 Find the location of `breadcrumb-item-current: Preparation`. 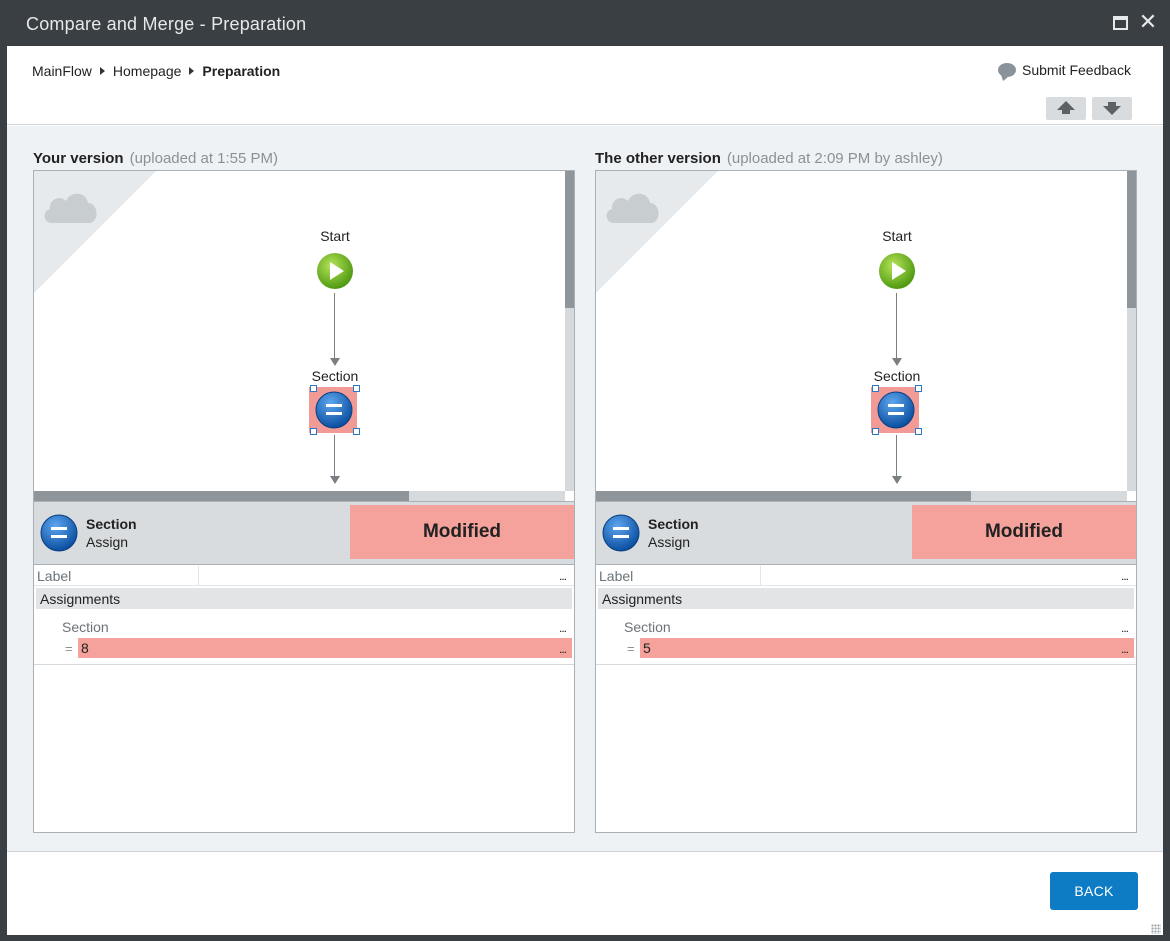

breadcrumb-item-current: Preparation is located at coordinates (241, 71).